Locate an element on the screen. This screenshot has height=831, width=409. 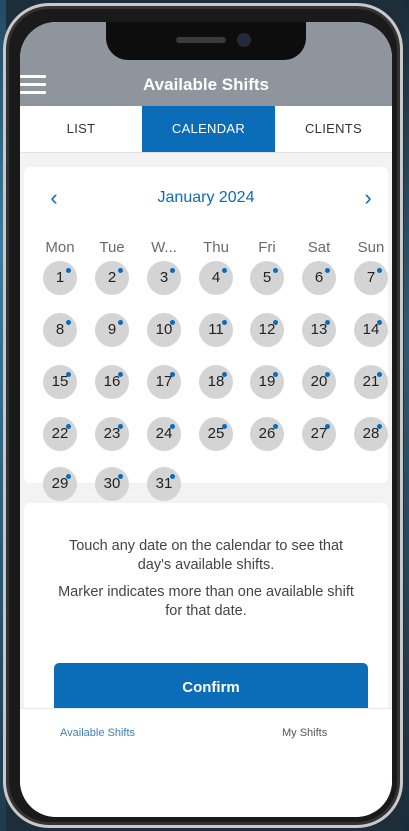
calendar-day: 30 is located at coordinates (112, 484).